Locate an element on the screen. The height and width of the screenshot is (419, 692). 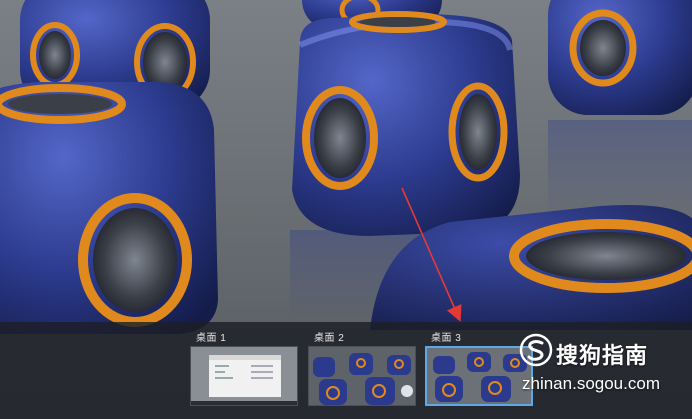
desktop-2-thumbnail is located at coordinates (362, 376).